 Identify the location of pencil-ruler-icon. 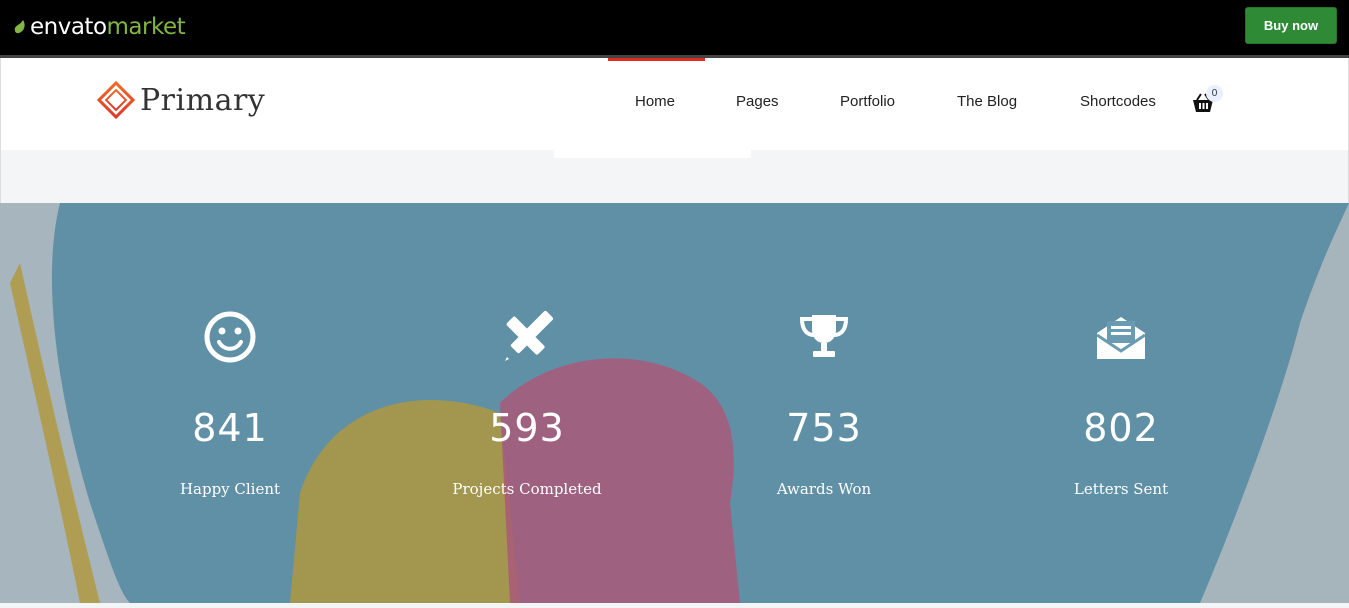
(529, 335).